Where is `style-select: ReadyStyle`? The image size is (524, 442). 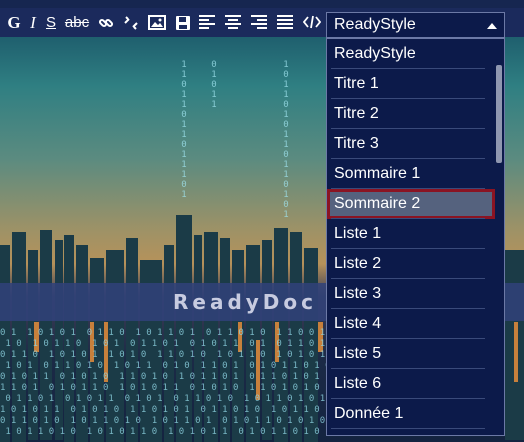
style-select: ReadyStyle is located at coordinates (415, 25).